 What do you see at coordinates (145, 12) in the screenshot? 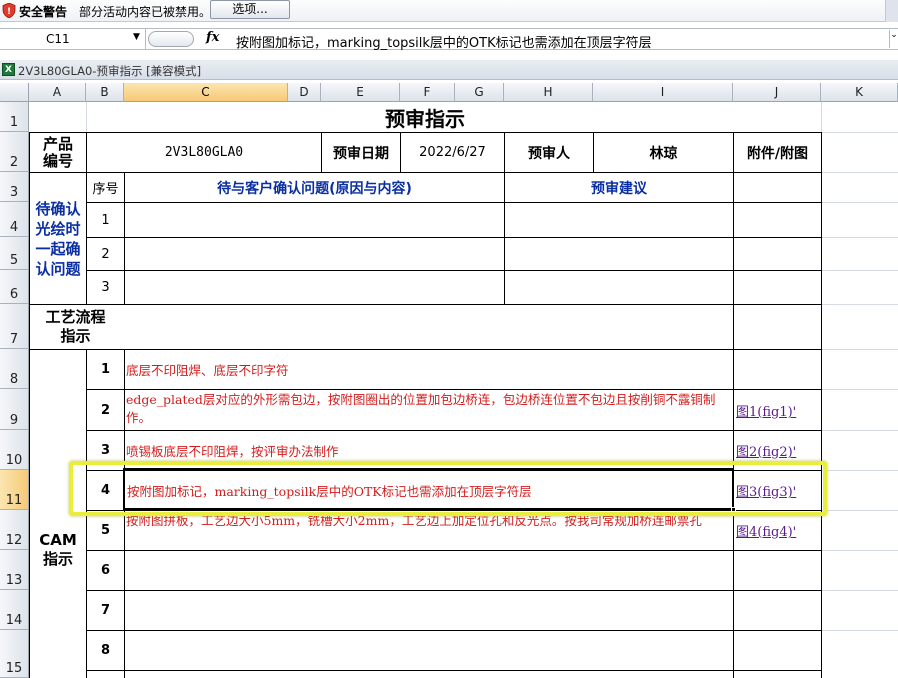
I see `security-warning-message: 部分活动内容已被禁用。` at bounding box center [145, 12].